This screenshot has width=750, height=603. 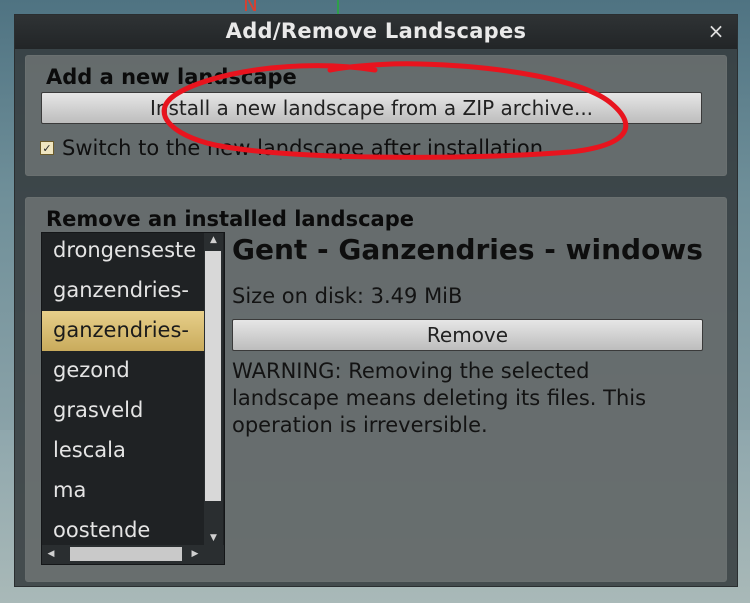 What do you see at coordinates (716, 31) in the screenshot?
I see `close-icon: ×` at bounding box center [716, 31].